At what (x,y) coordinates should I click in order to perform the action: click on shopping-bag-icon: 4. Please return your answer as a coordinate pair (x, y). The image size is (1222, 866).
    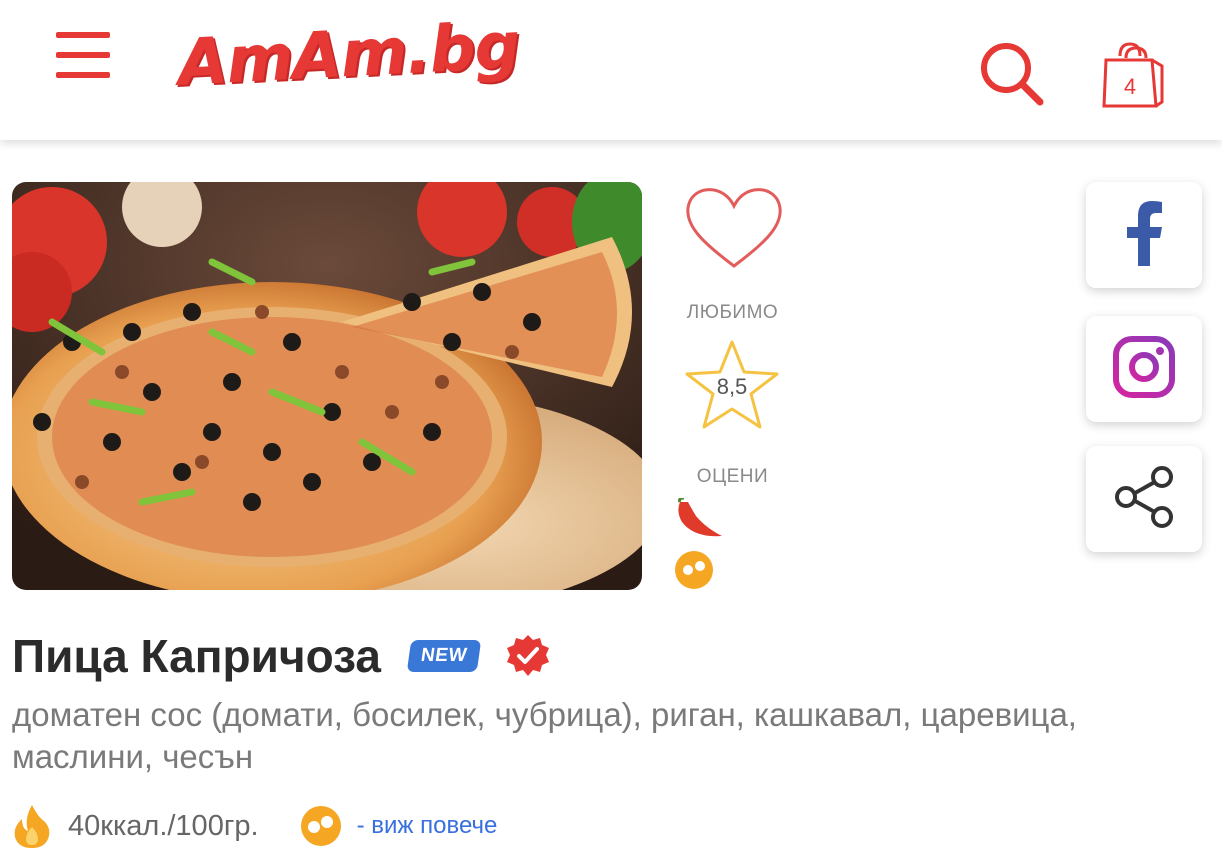
    Looking at the image, I should click on (1135, 76).